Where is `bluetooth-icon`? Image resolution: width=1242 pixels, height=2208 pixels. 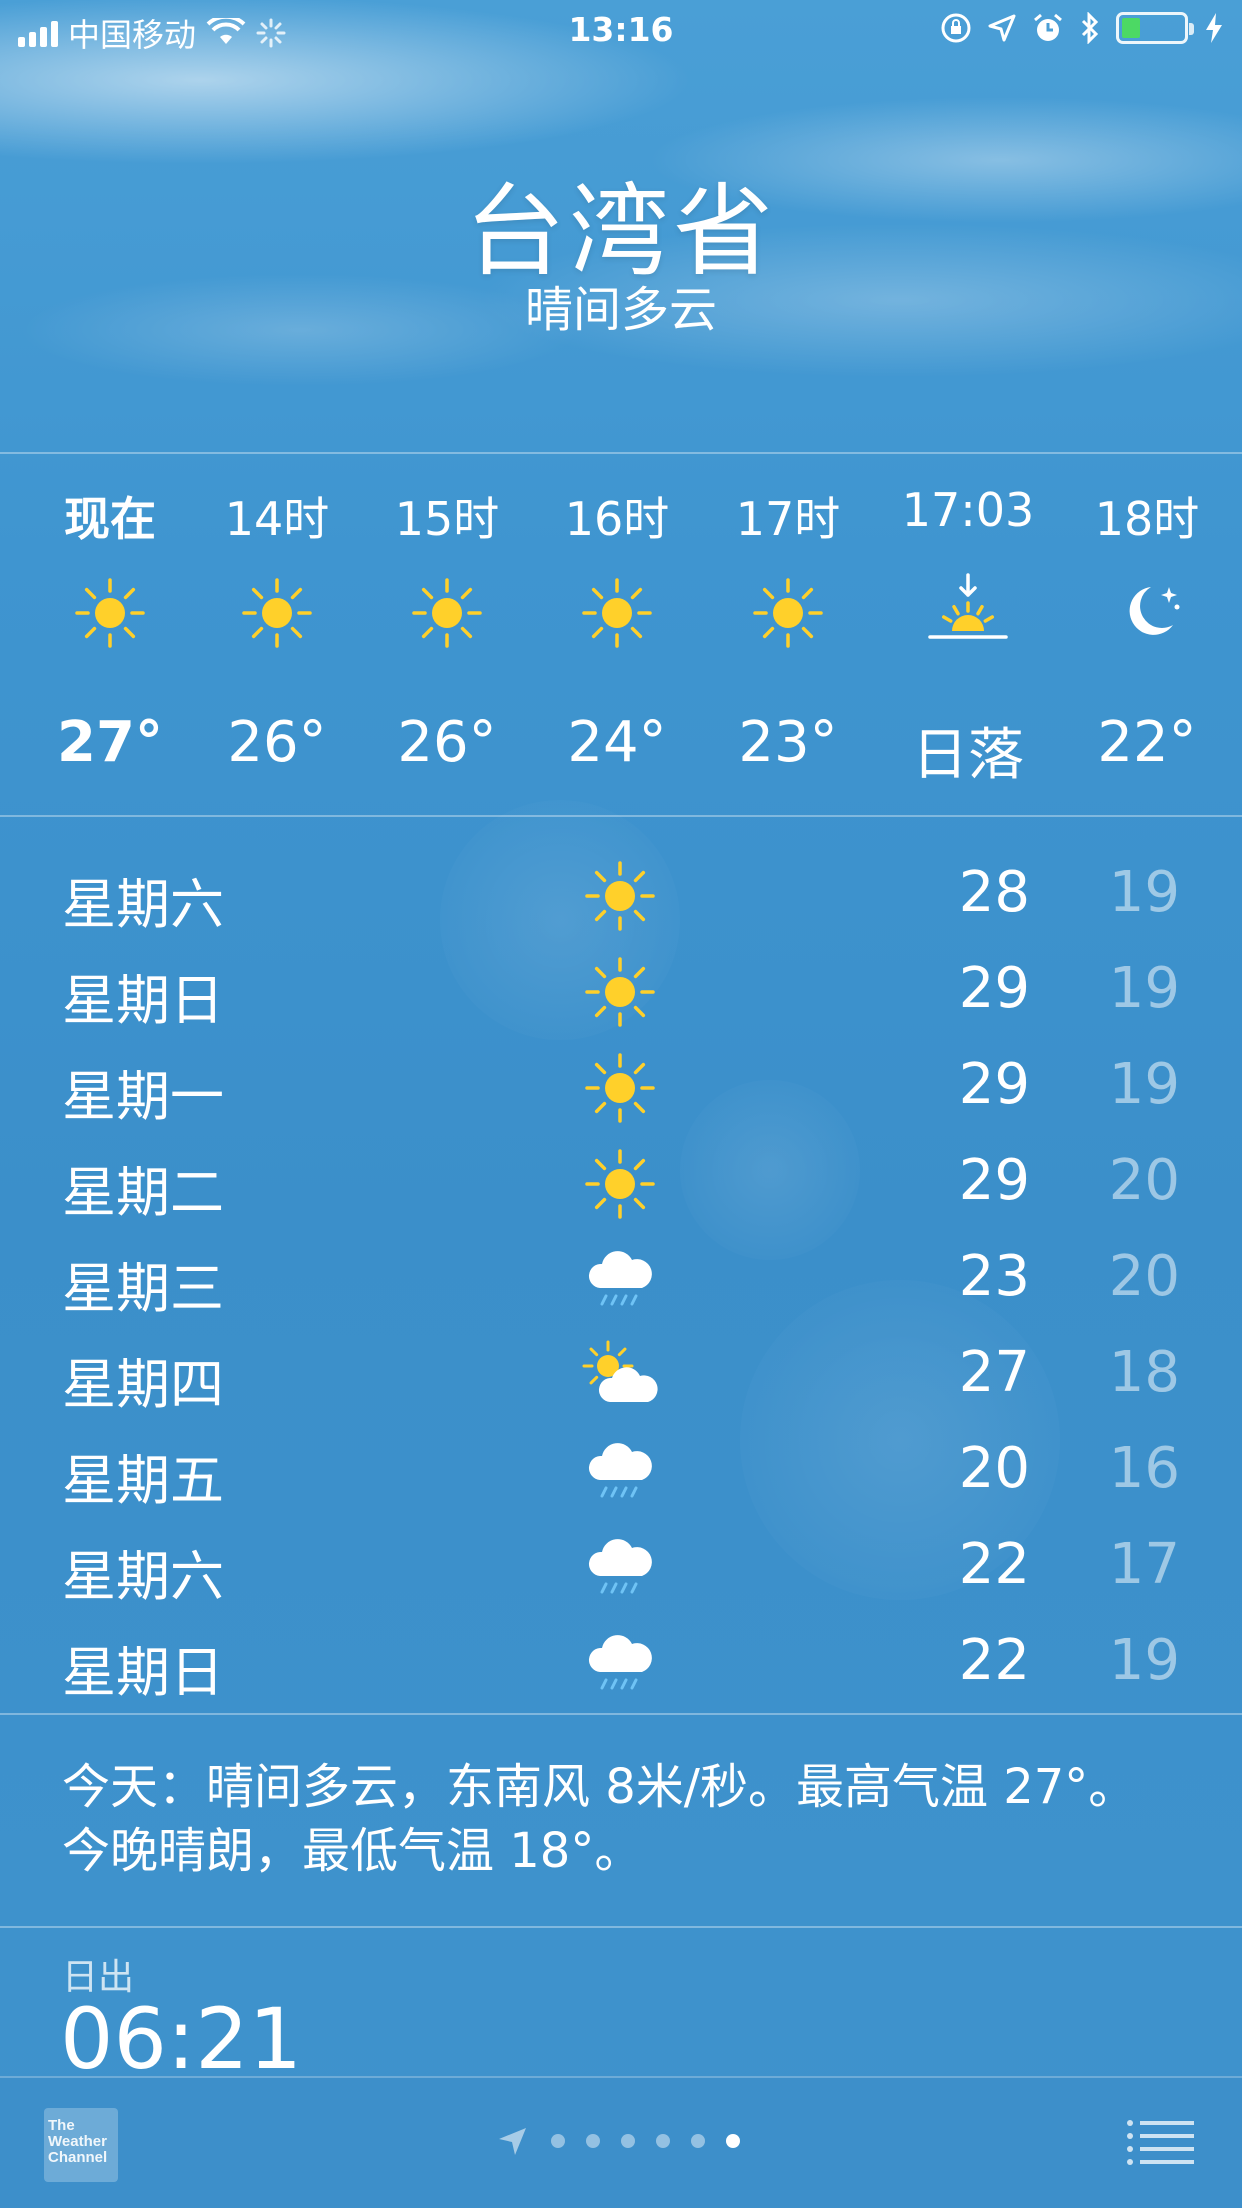 bluetooth-icon is located at coordinates (1090, 28).